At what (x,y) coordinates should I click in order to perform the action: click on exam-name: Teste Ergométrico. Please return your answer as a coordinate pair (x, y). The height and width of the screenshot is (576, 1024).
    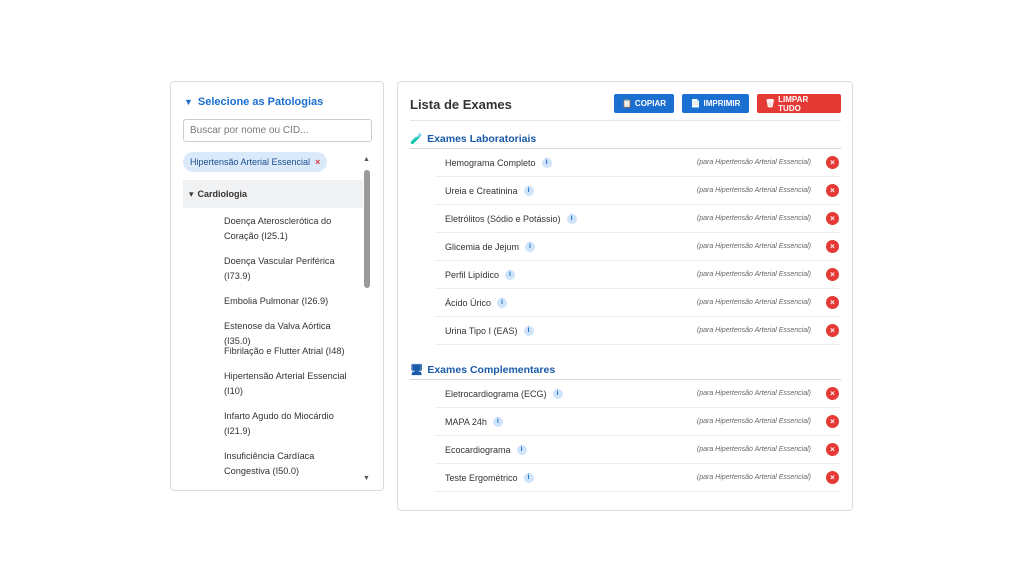
    Looking at the image, I should click on (481, 477).